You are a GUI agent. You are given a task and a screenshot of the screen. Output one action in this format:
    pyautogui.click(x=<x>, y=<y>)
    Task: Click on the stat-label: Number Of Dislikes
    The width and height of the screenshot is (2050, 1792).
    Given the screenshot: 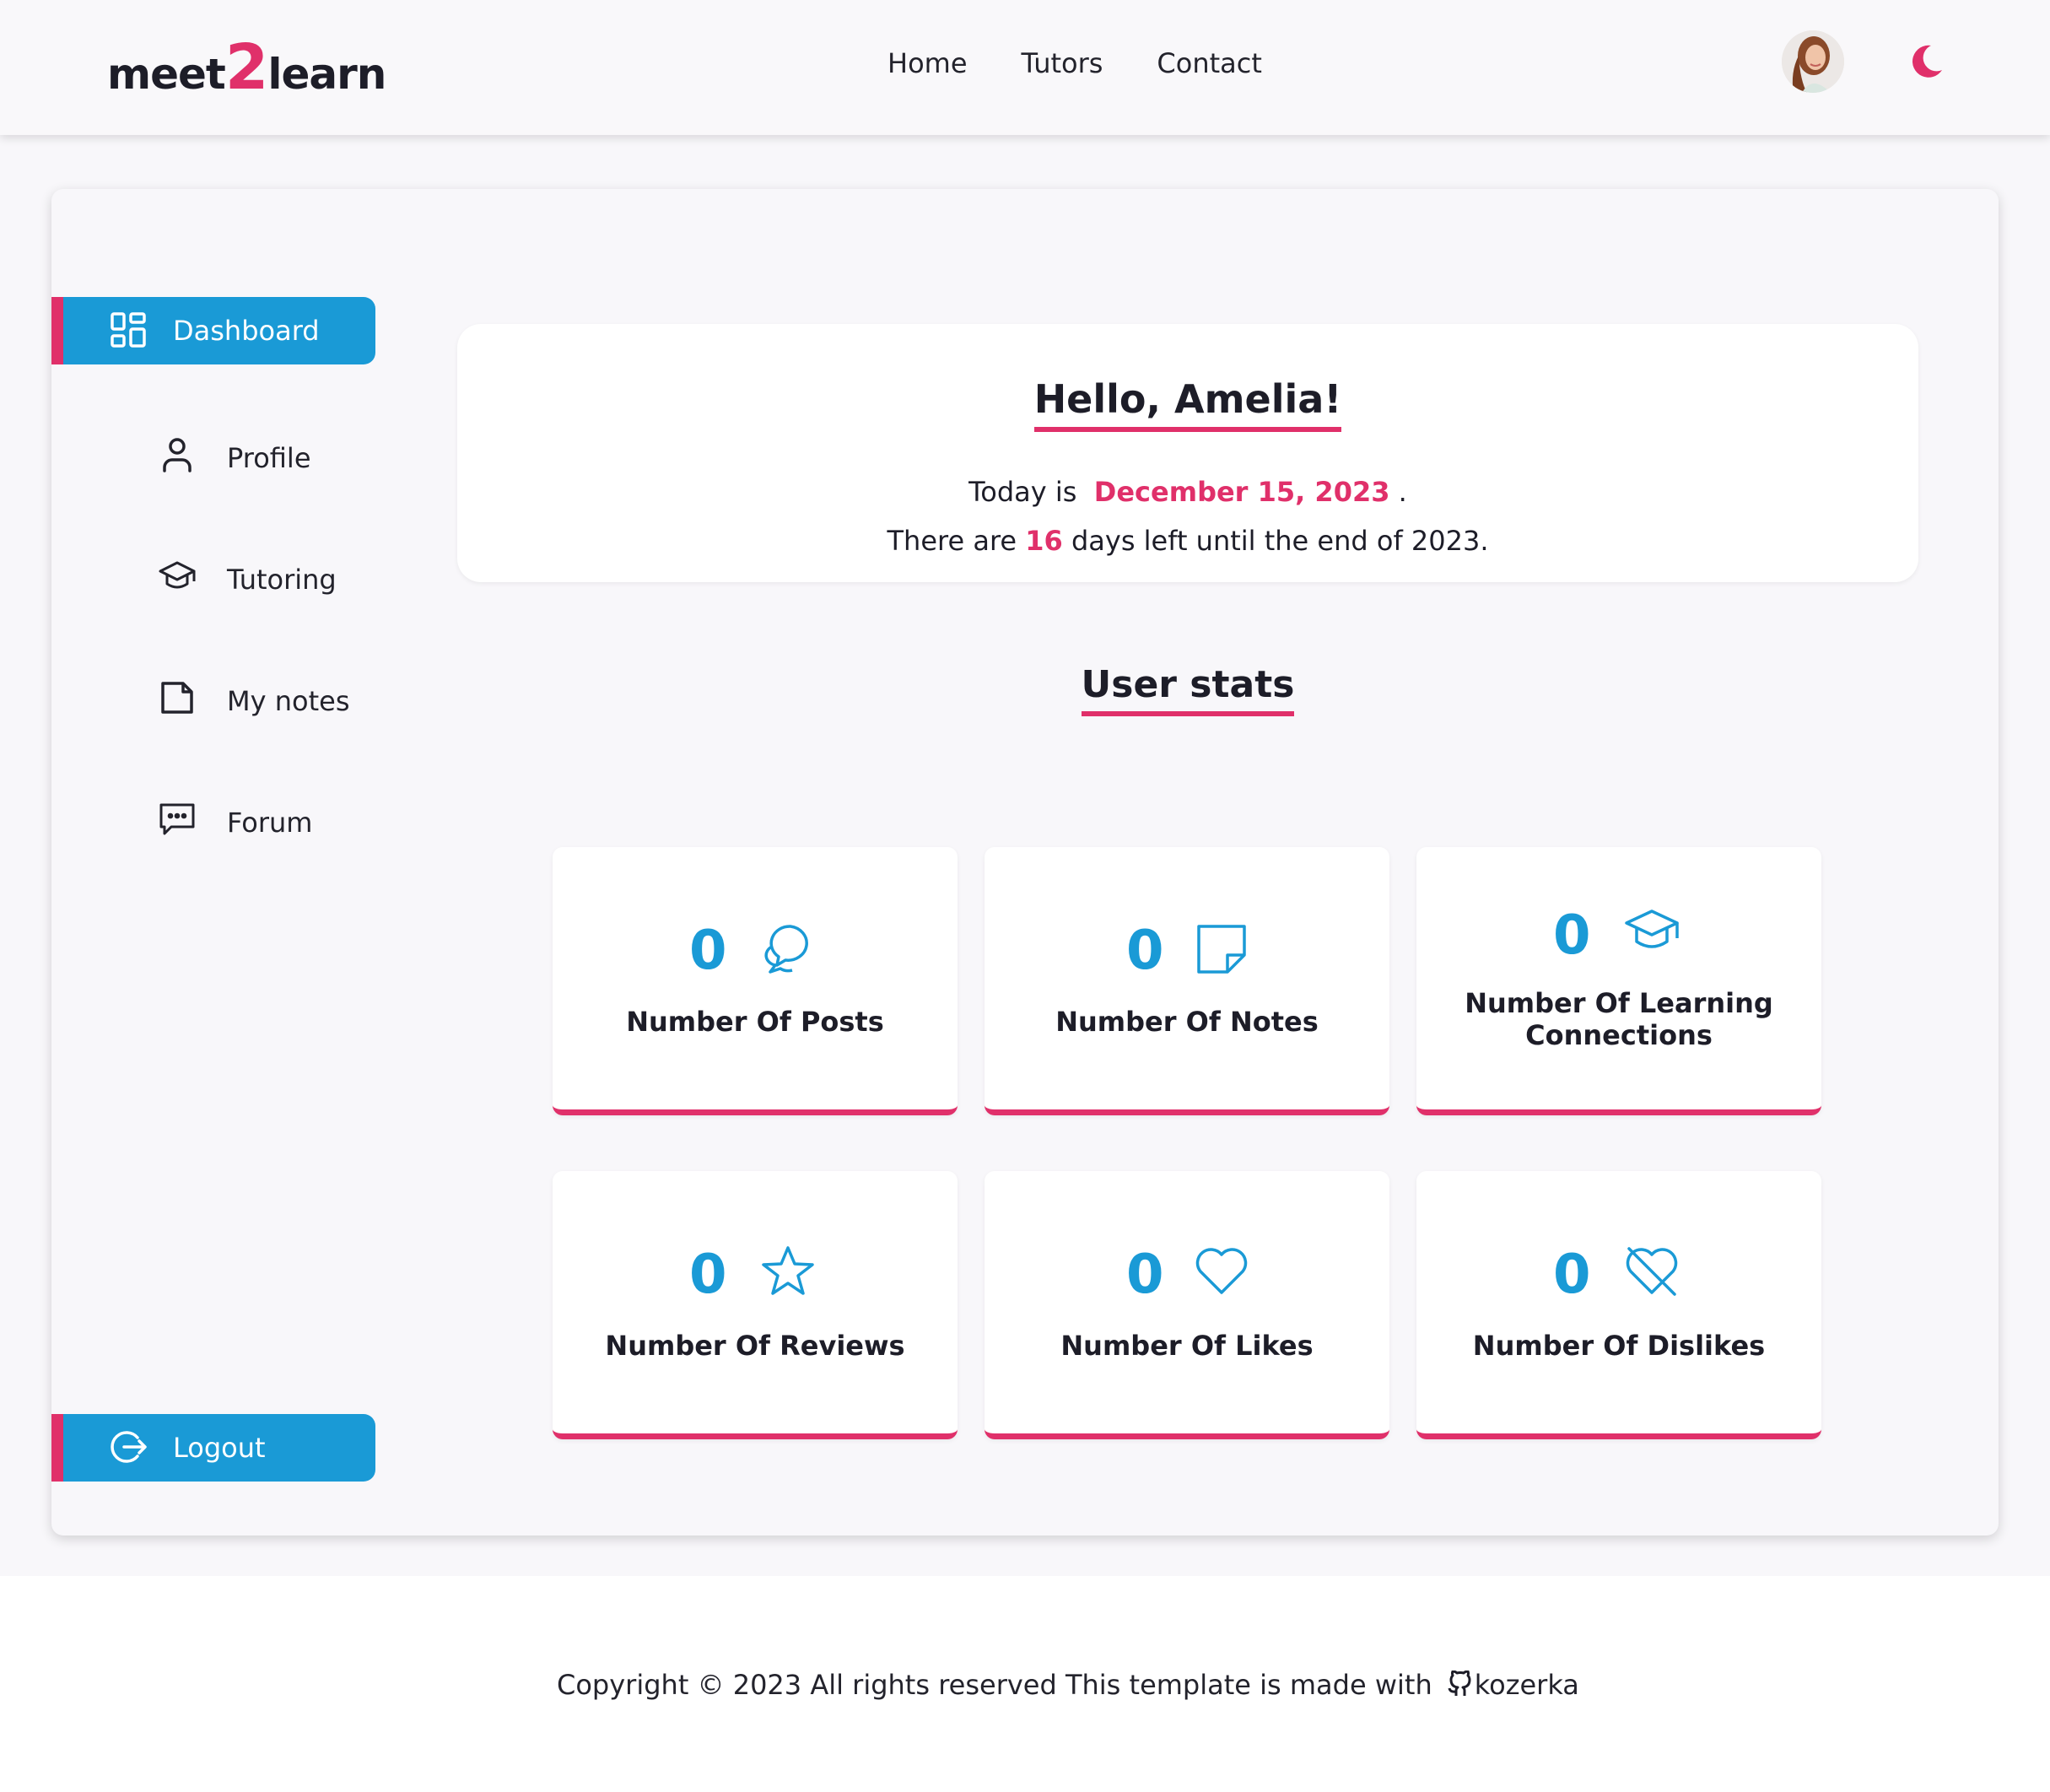 What is the action you would take?
    pyautogui.click(x=1619, y=1346)
    